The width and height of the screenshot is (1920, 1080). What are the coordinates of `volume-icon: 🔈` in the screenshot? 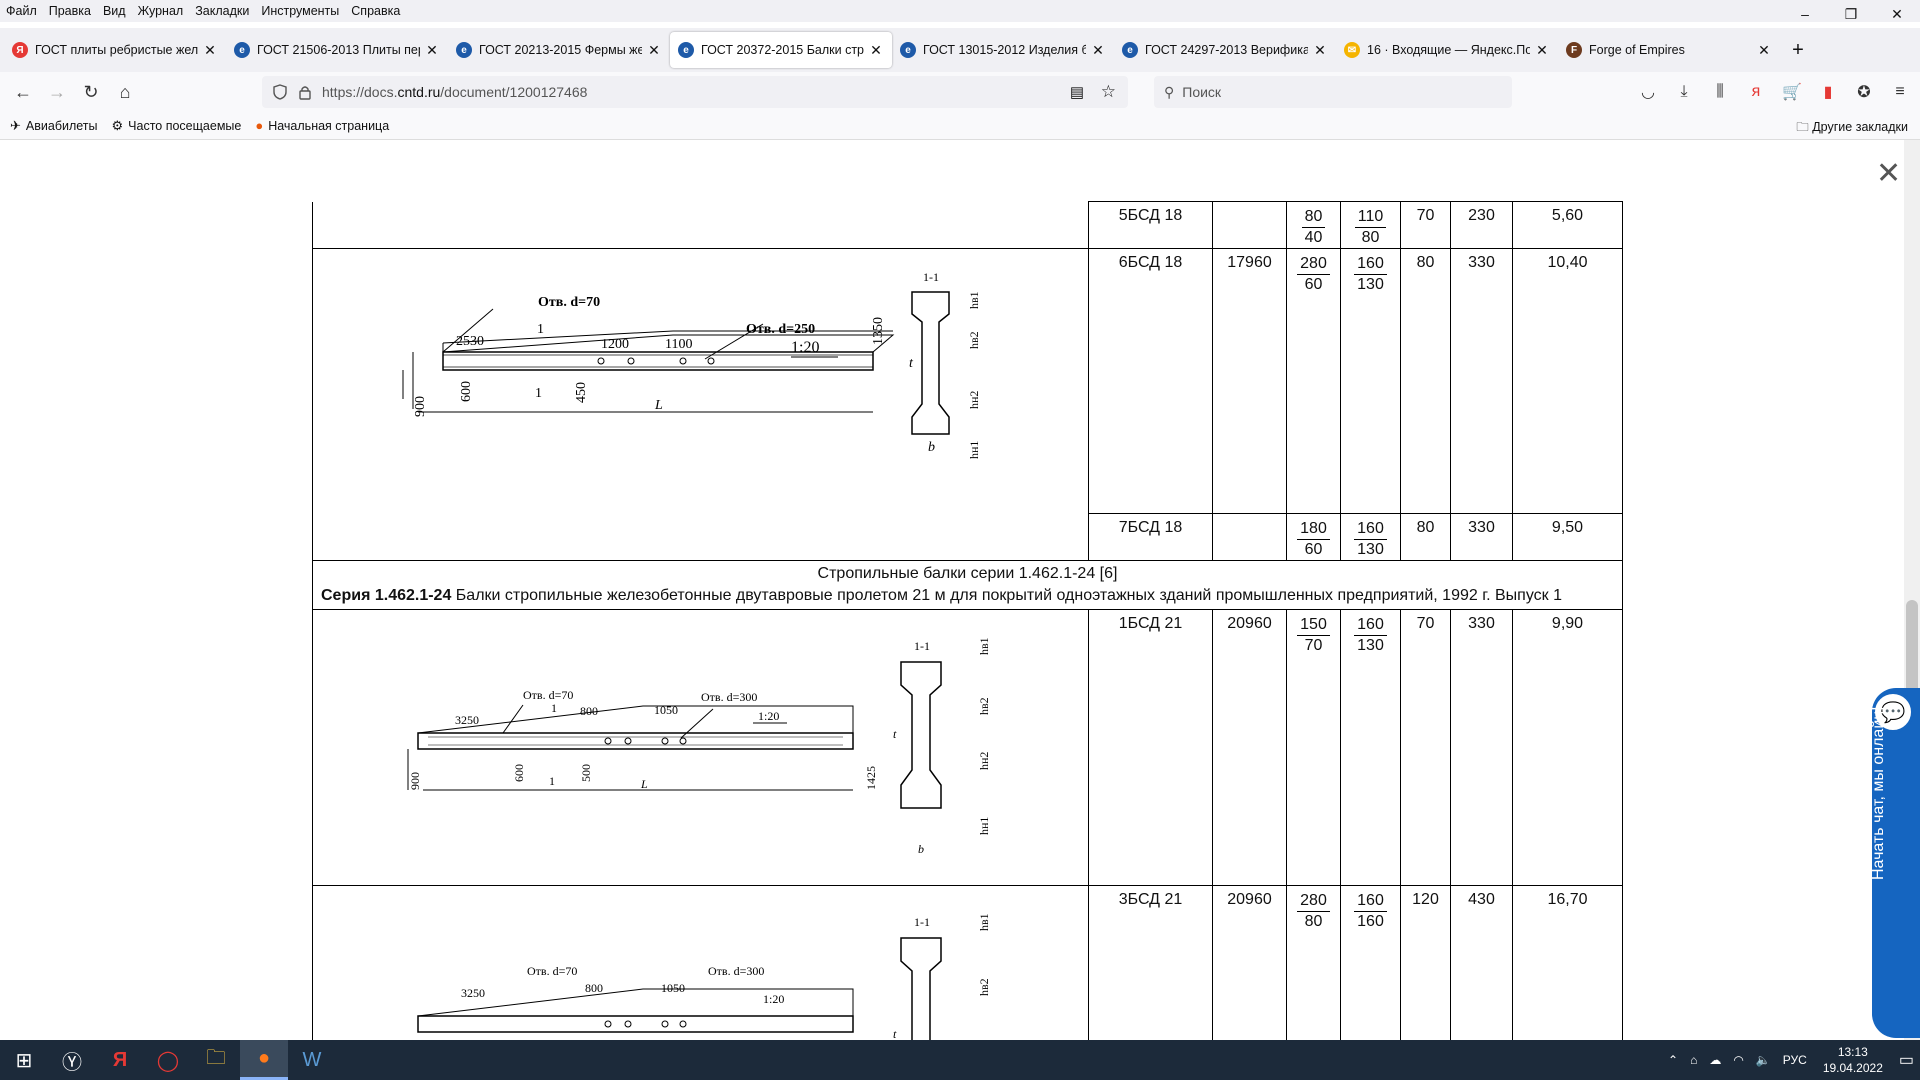 It's located at (1763, 1060).